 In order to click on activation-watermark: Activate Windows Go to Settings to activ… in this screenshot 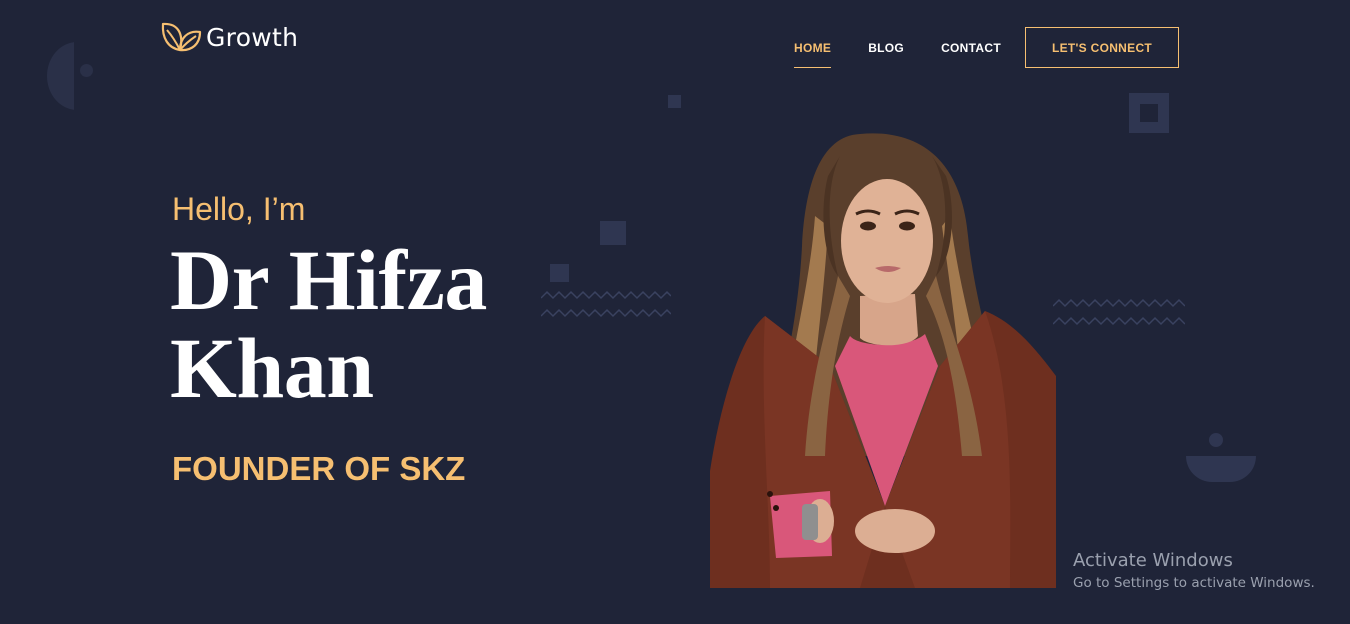, I will do `click(1194, 570)`.